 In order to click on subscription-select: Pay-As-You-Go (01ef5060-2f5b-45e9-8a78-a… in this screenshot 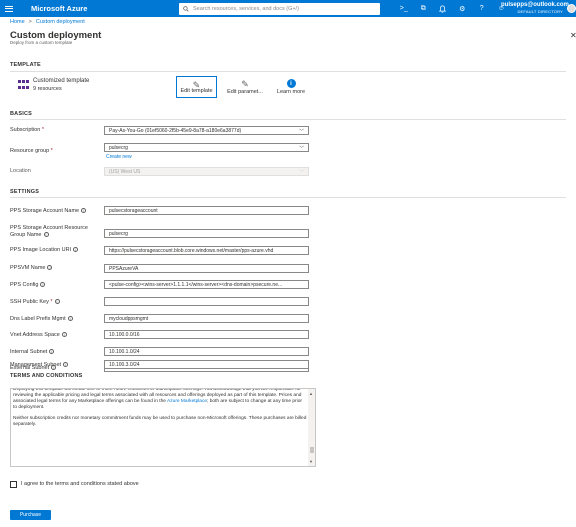, I will do `click(206, 130)`.